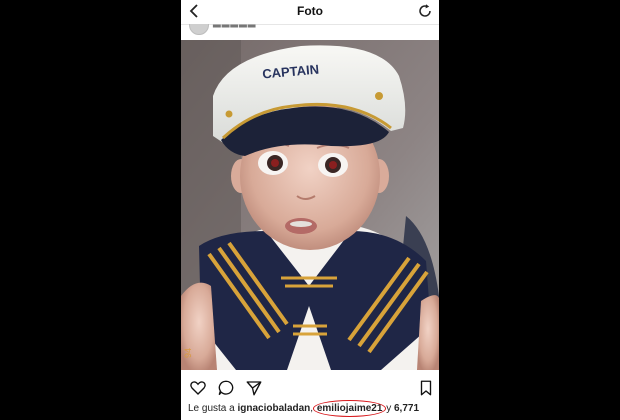  What do you see at coordinates (310, 30) in the screenshot?
I see `post-header: ▂▂▂▂▂` at bounding box center [310, 30].